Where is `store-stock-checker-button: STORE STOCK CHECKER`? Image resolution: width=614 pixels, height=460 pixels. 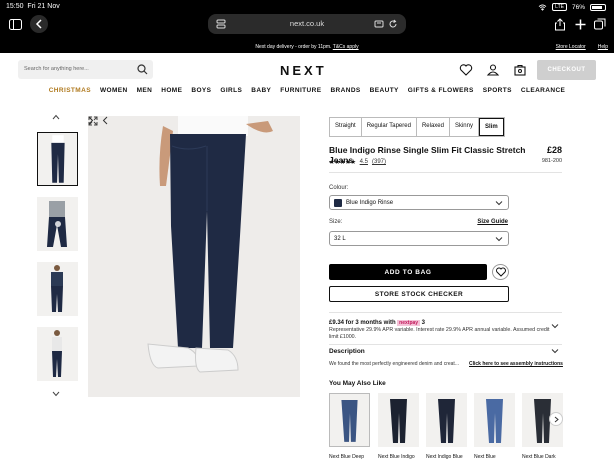 store-stock-checker-button: STORE STOCK CHECKER is located at coordinates (419, 294).